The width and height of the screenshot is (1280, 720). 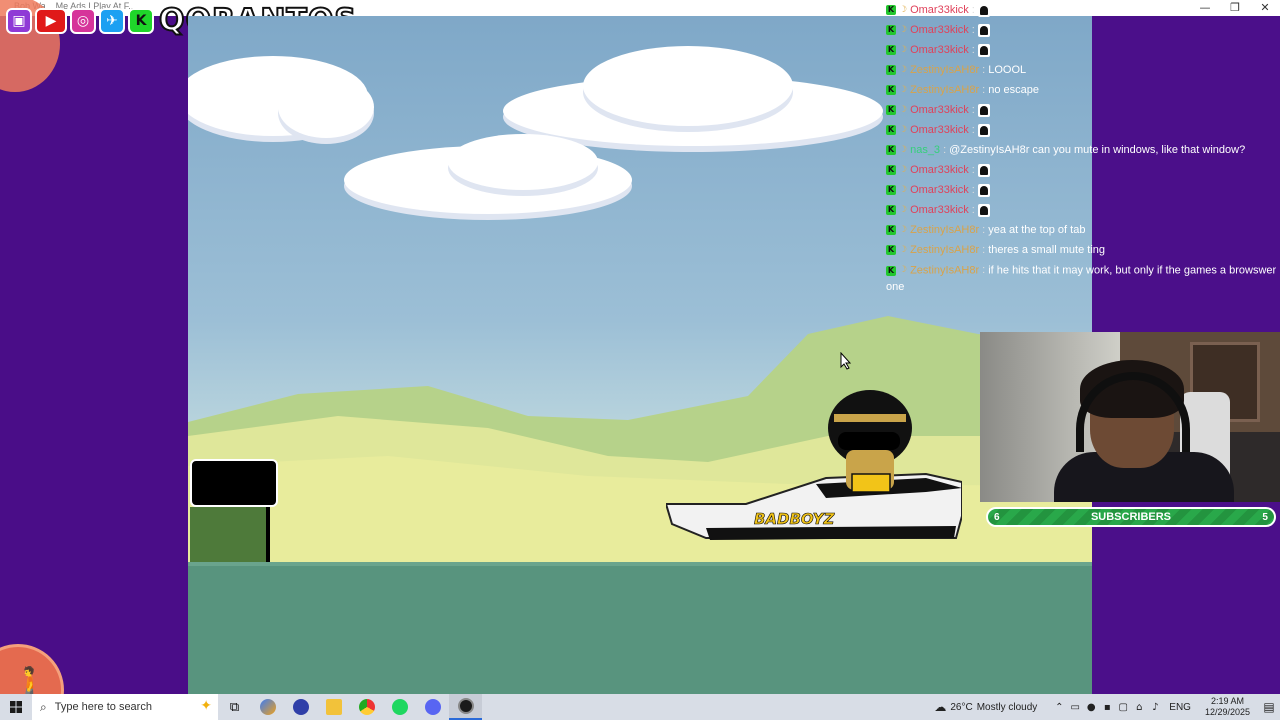 I want to click on chat-text: theres a small mute ting, so click(x=1046, y=250).